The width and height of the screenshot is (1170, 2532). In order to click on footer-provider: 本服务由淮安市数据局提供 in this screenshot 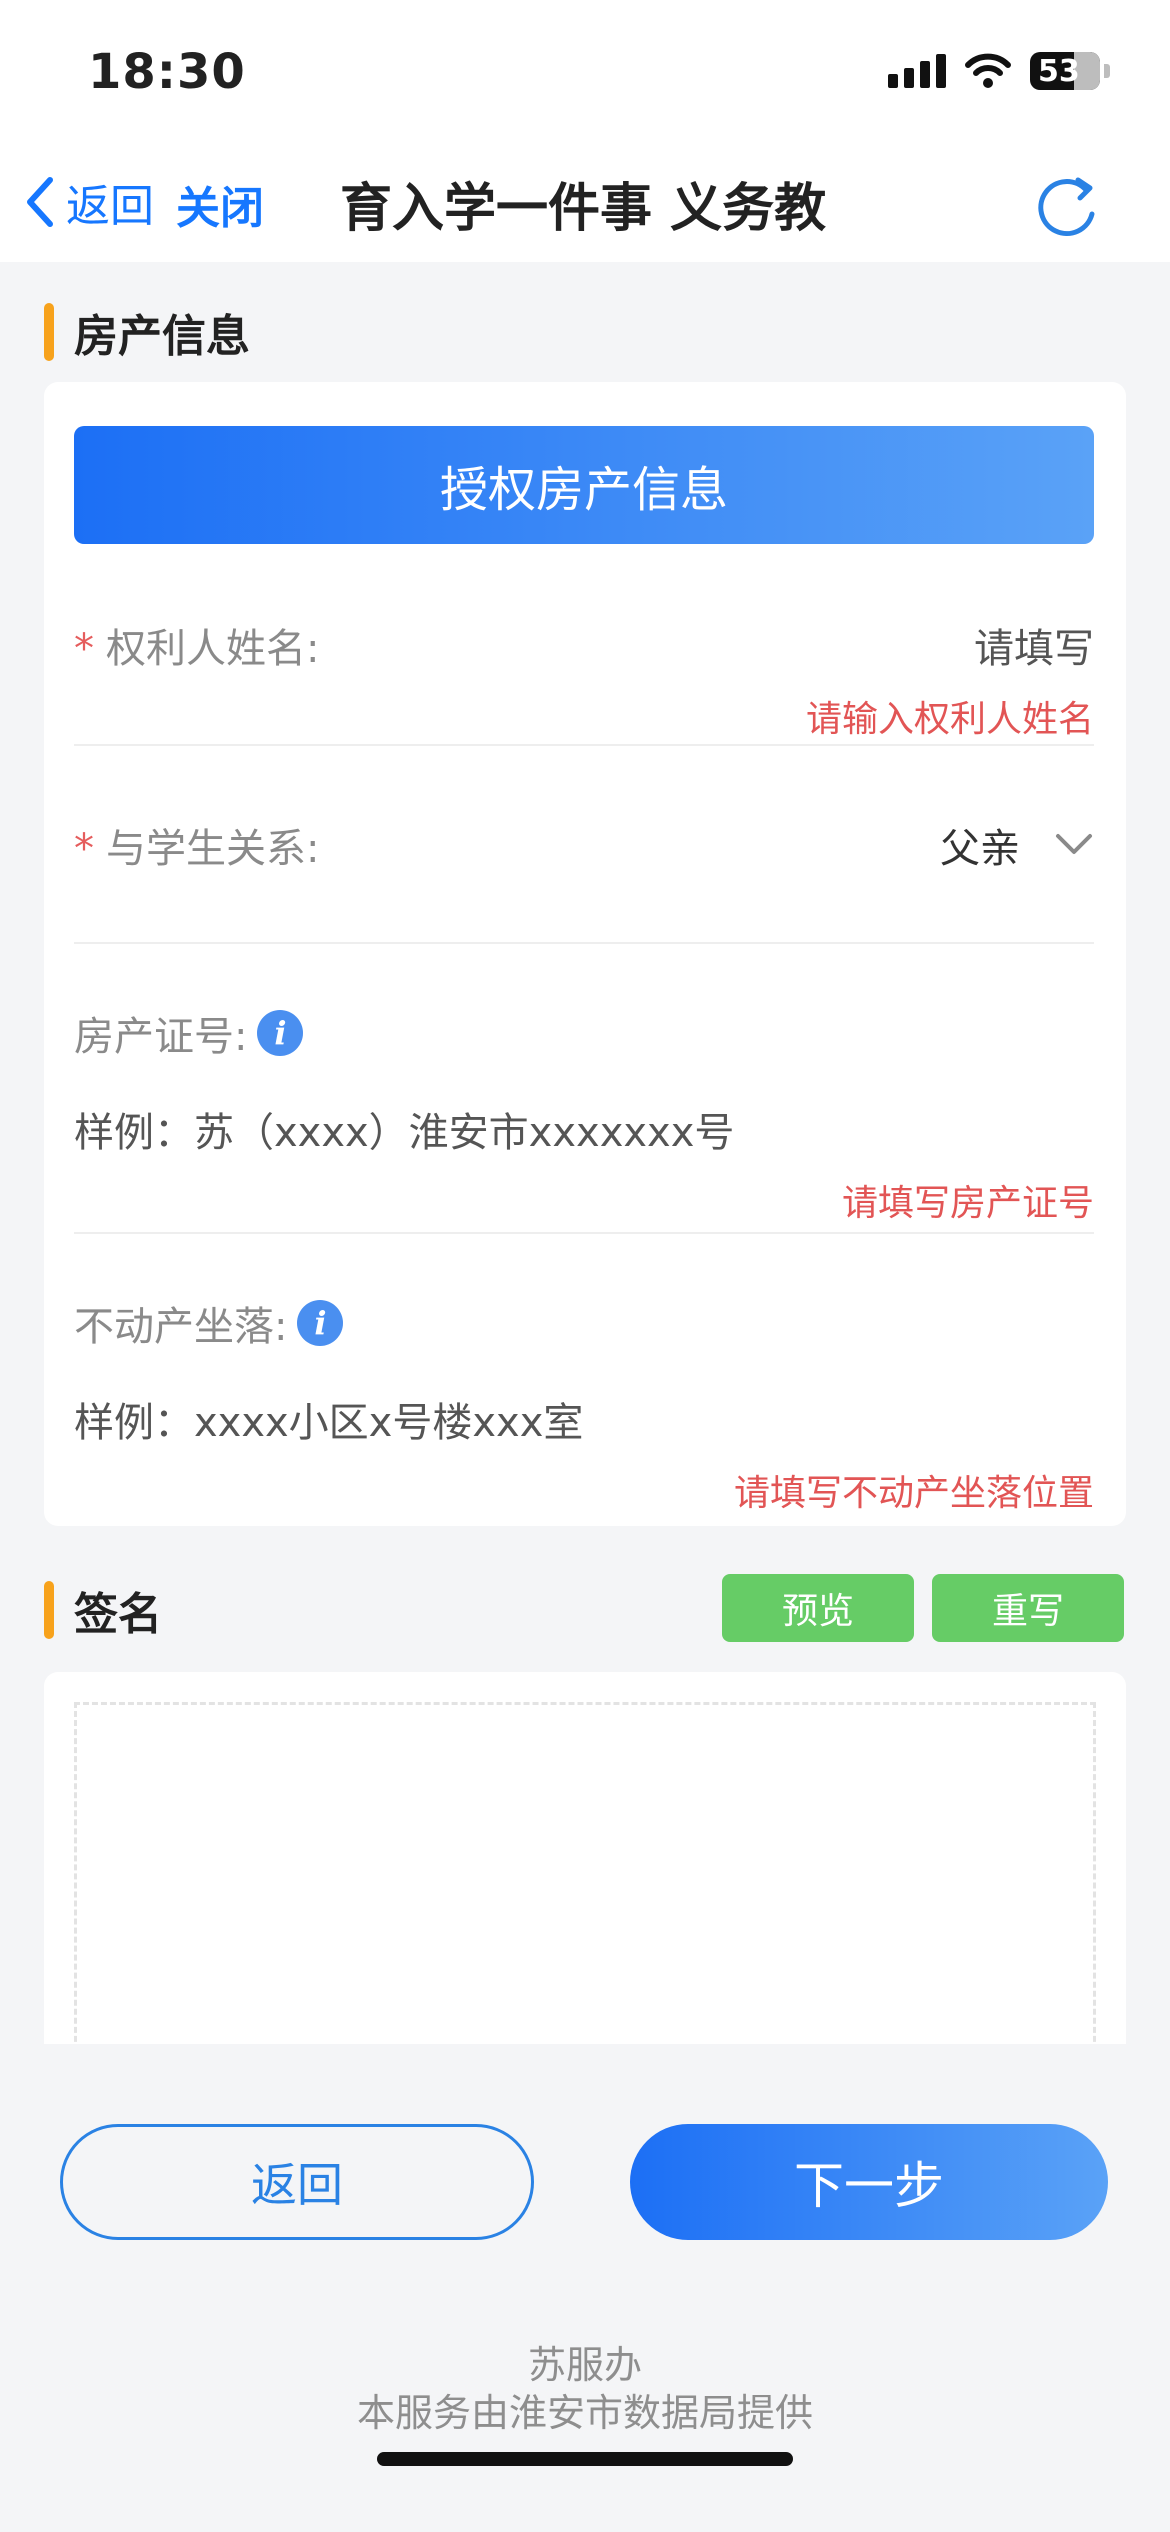, I will do `click(584, 2413)`.